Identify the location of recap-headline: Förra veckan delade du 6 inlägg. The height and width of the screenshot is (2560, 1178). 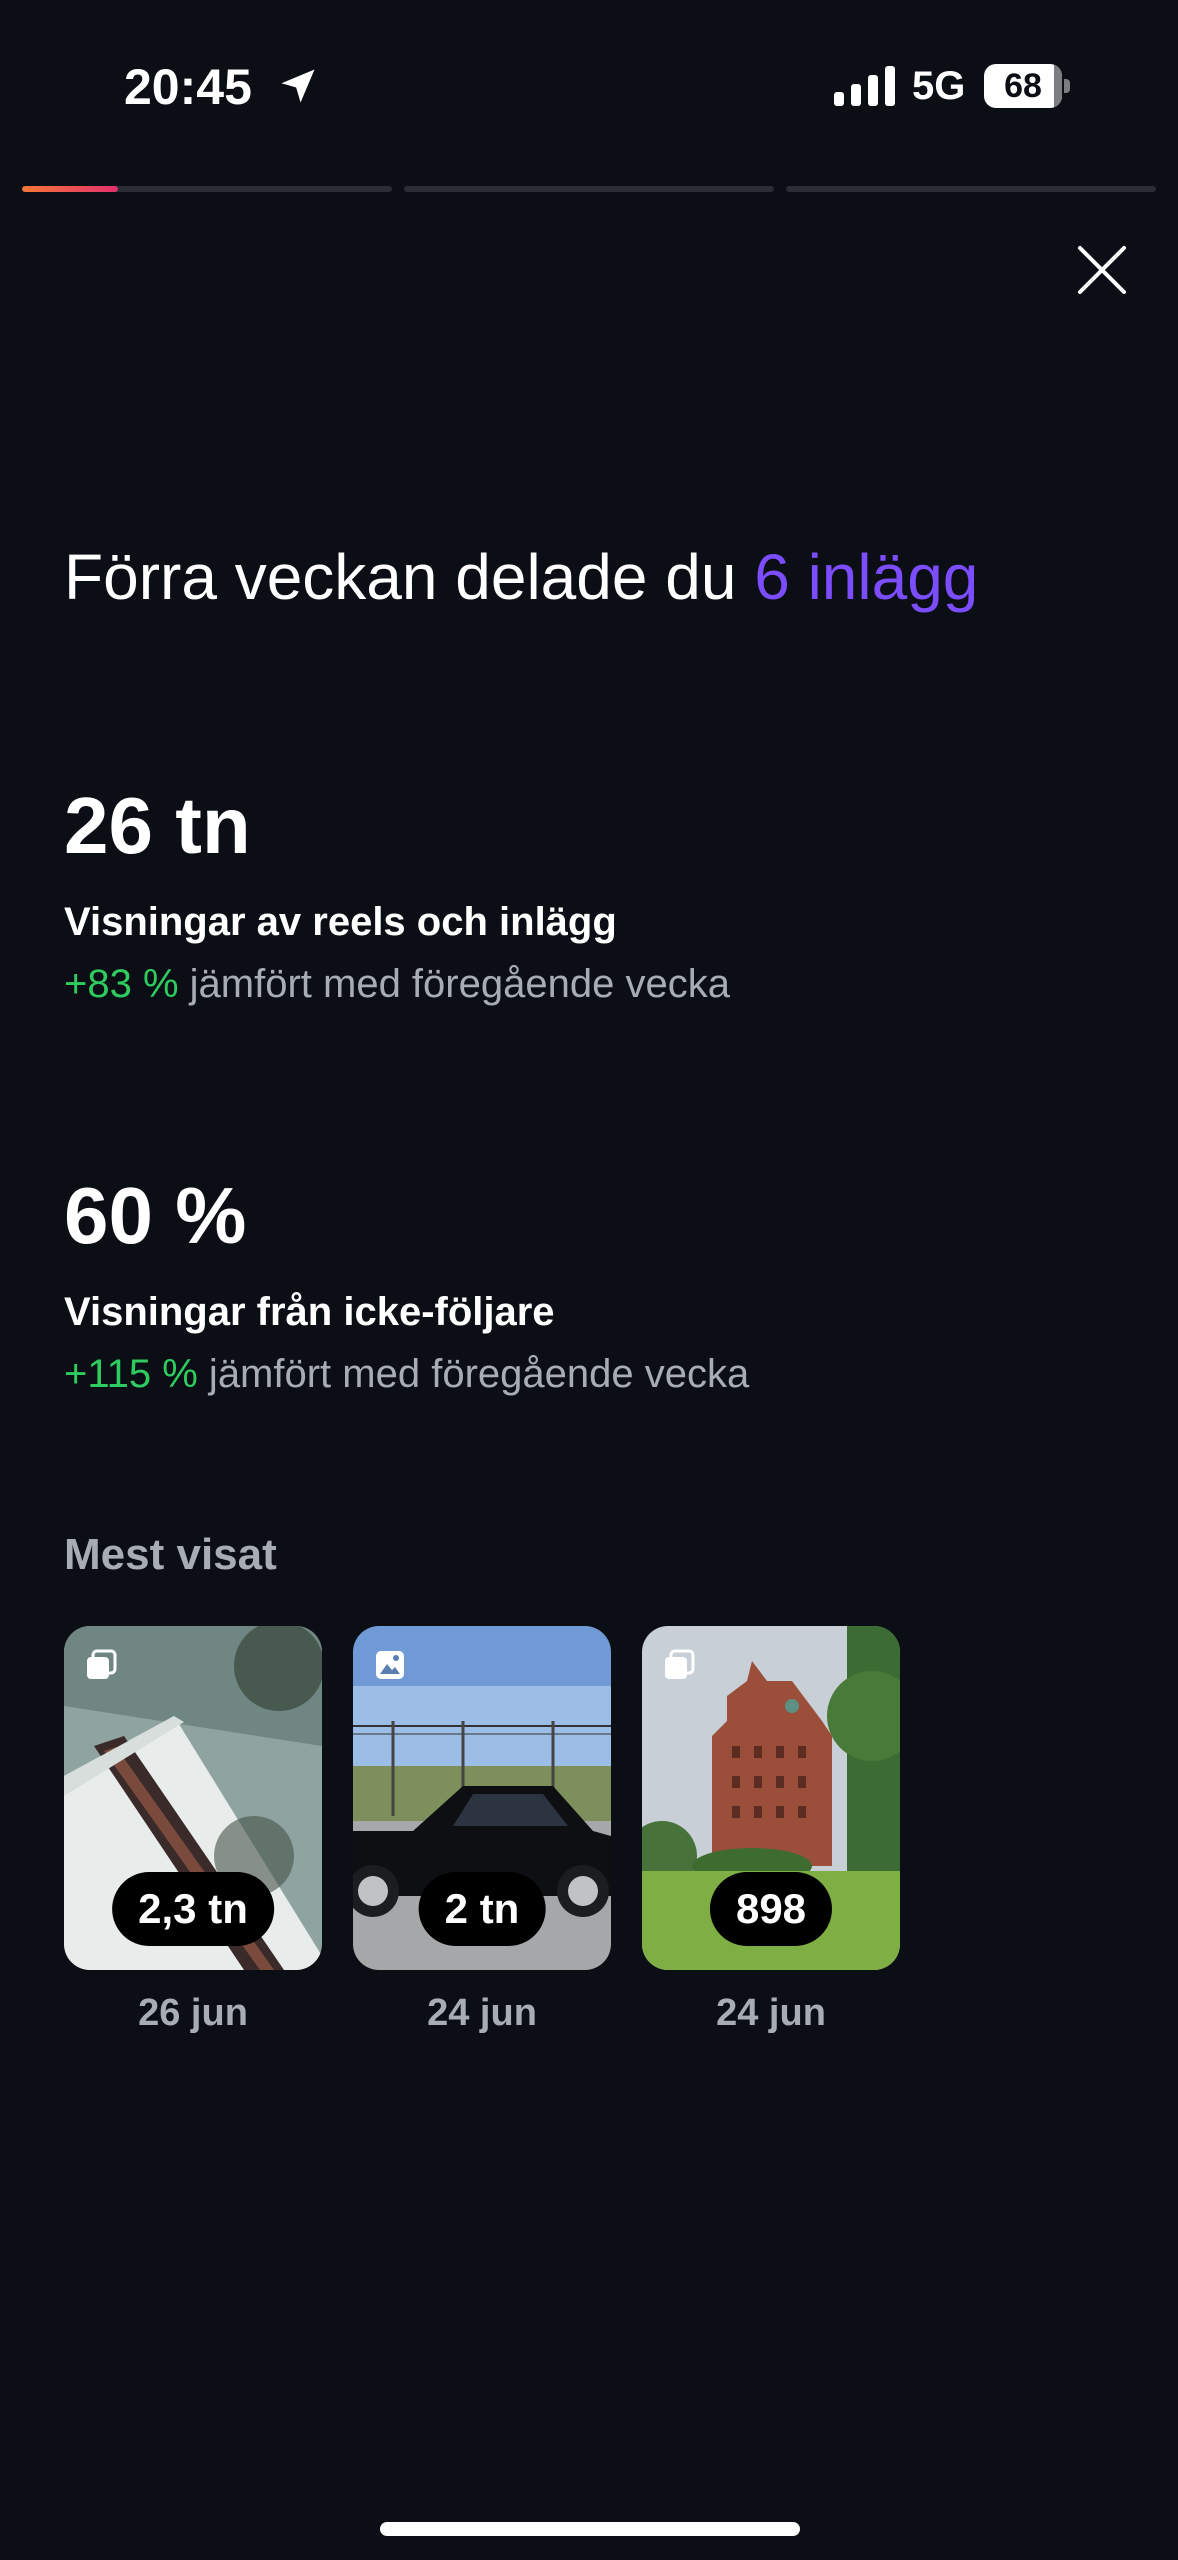
(521, 577).